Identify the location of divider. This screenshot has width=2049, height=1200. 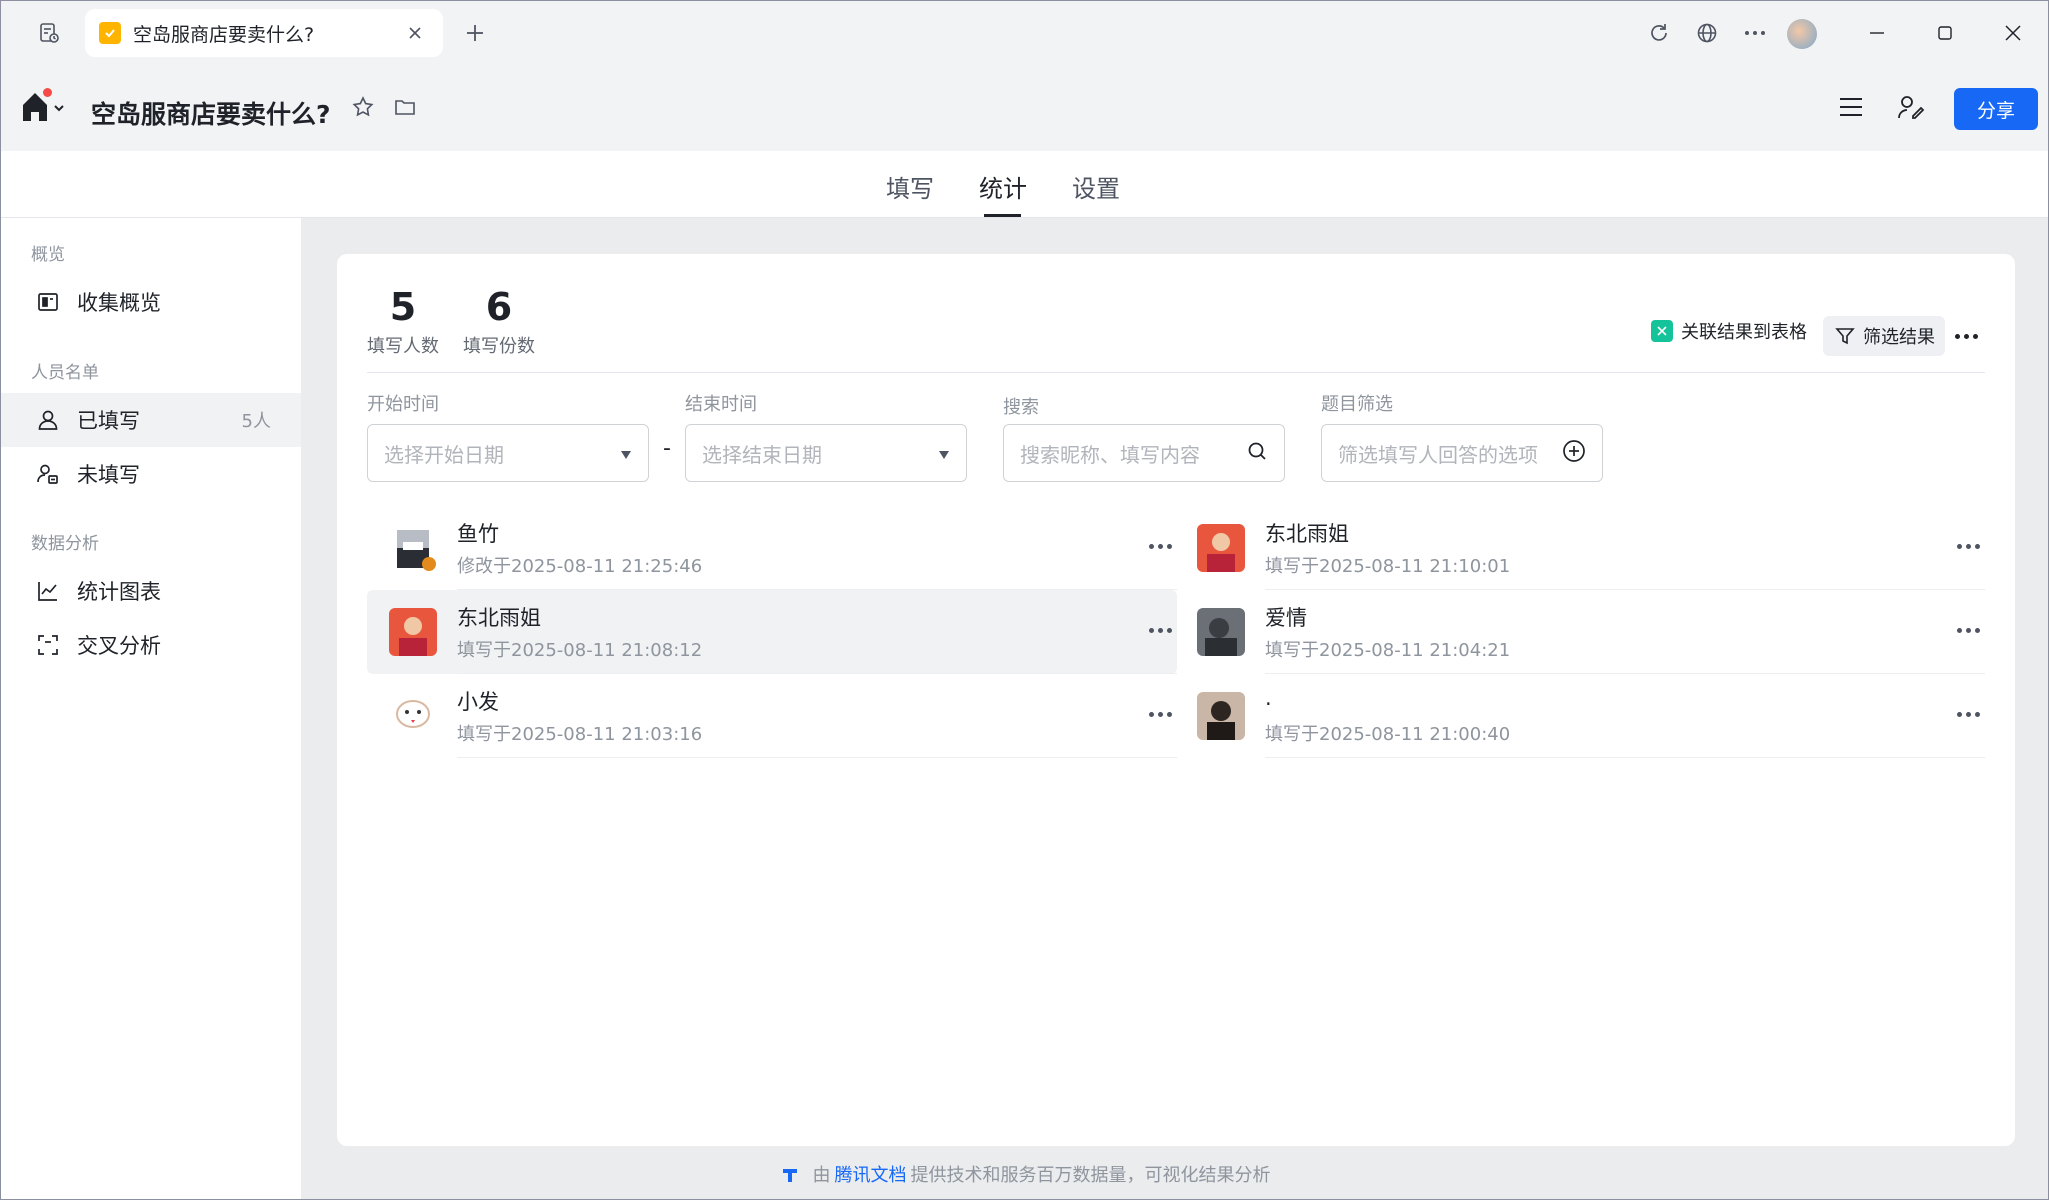
(1176, 372).